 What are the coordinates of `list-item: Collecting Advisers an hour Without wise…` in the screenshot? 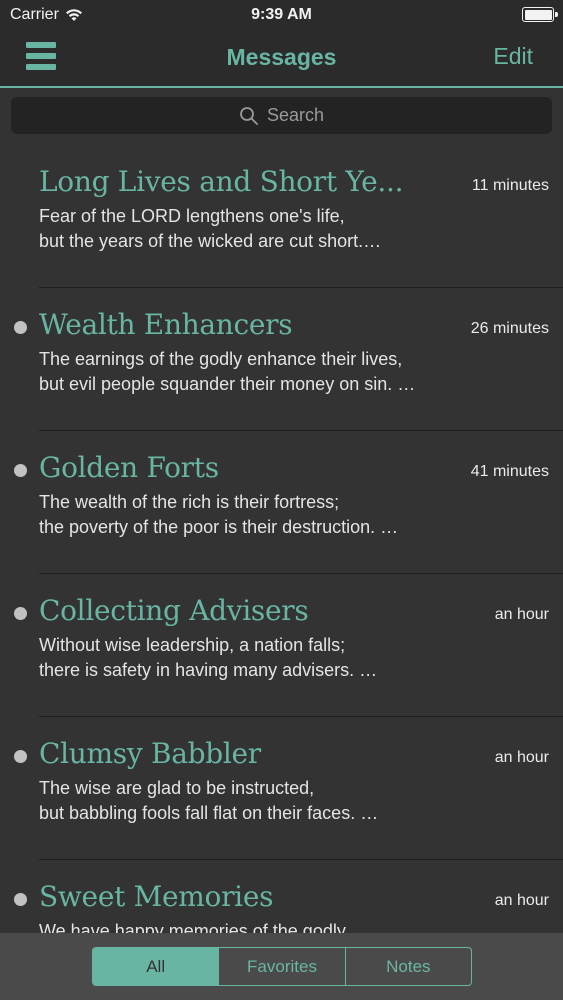 It's located at (281, 645).